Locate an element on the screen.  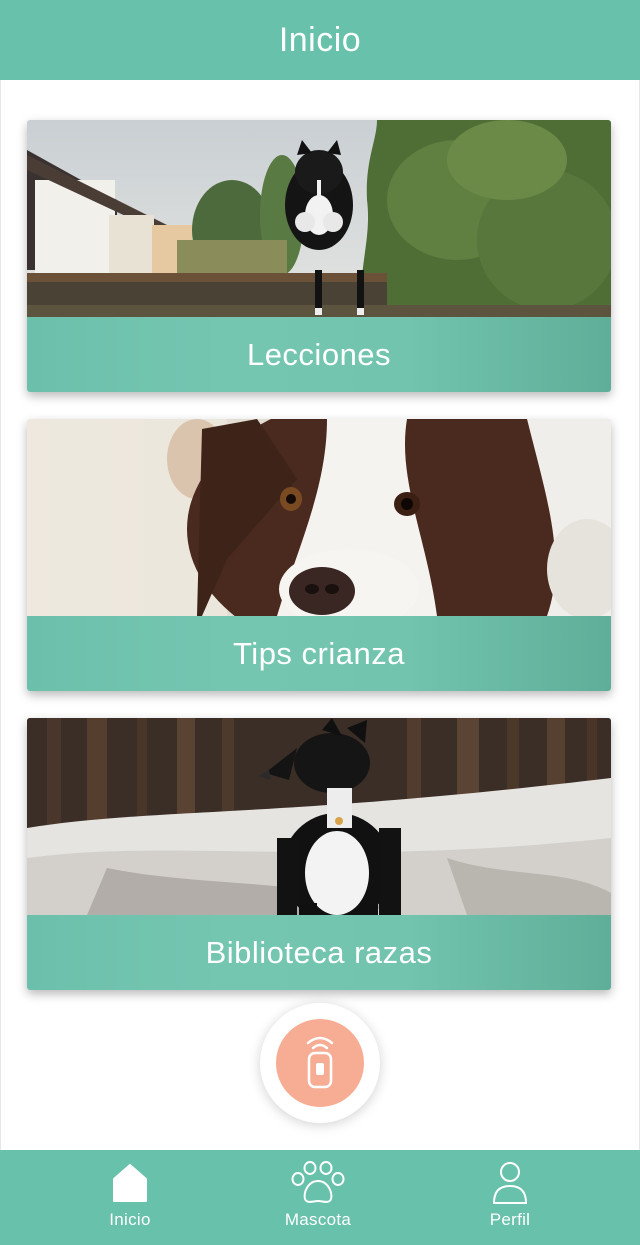
card-label-band: Lecciones is located at coordinates (319, 354).